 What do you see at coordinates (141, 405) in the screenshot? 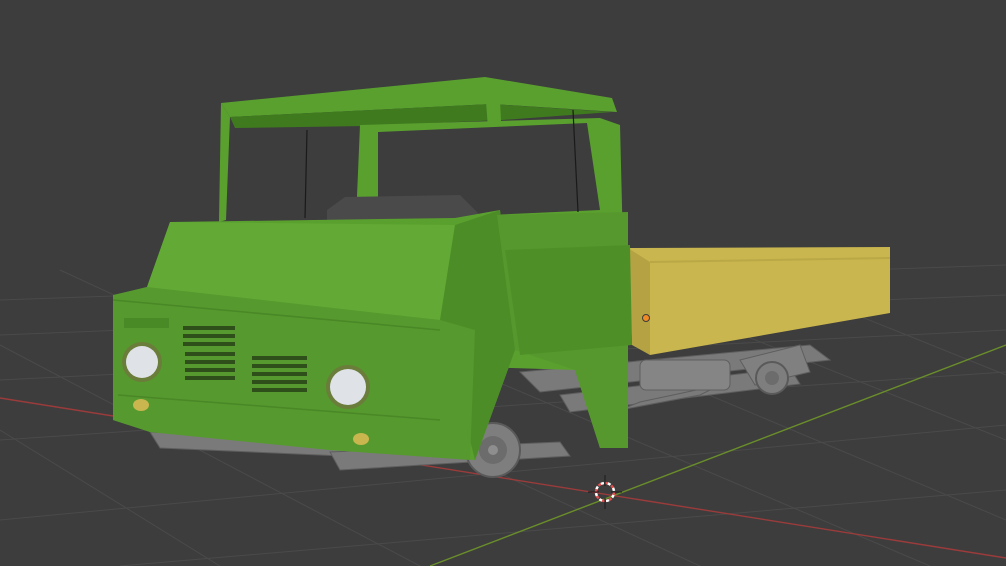
I see `indicator-left` at bounding box center [141, 405].